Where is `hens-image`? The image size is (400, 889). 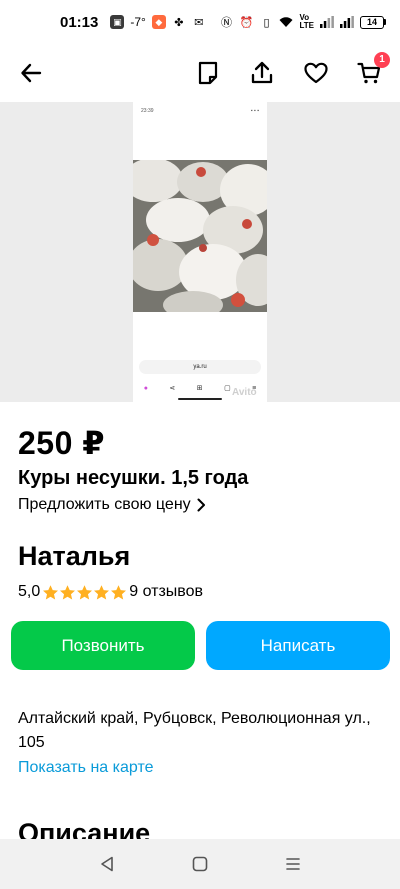
hens-image is located at coordinates (200, 236).